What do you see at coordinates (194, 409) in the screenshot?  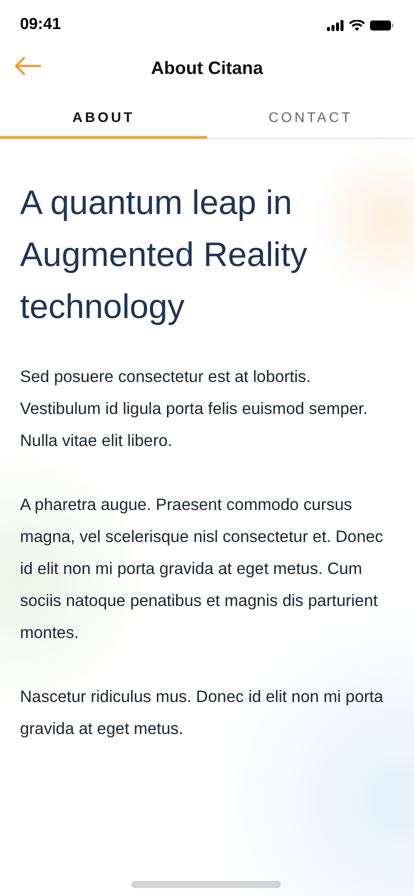 I see `article-paragraph: Sed posuere consectetur est at lobortis. Vestibulum id ligula porta felis euismod semper. Nulla vitae elit libero.` at bounding box center [194, 409].